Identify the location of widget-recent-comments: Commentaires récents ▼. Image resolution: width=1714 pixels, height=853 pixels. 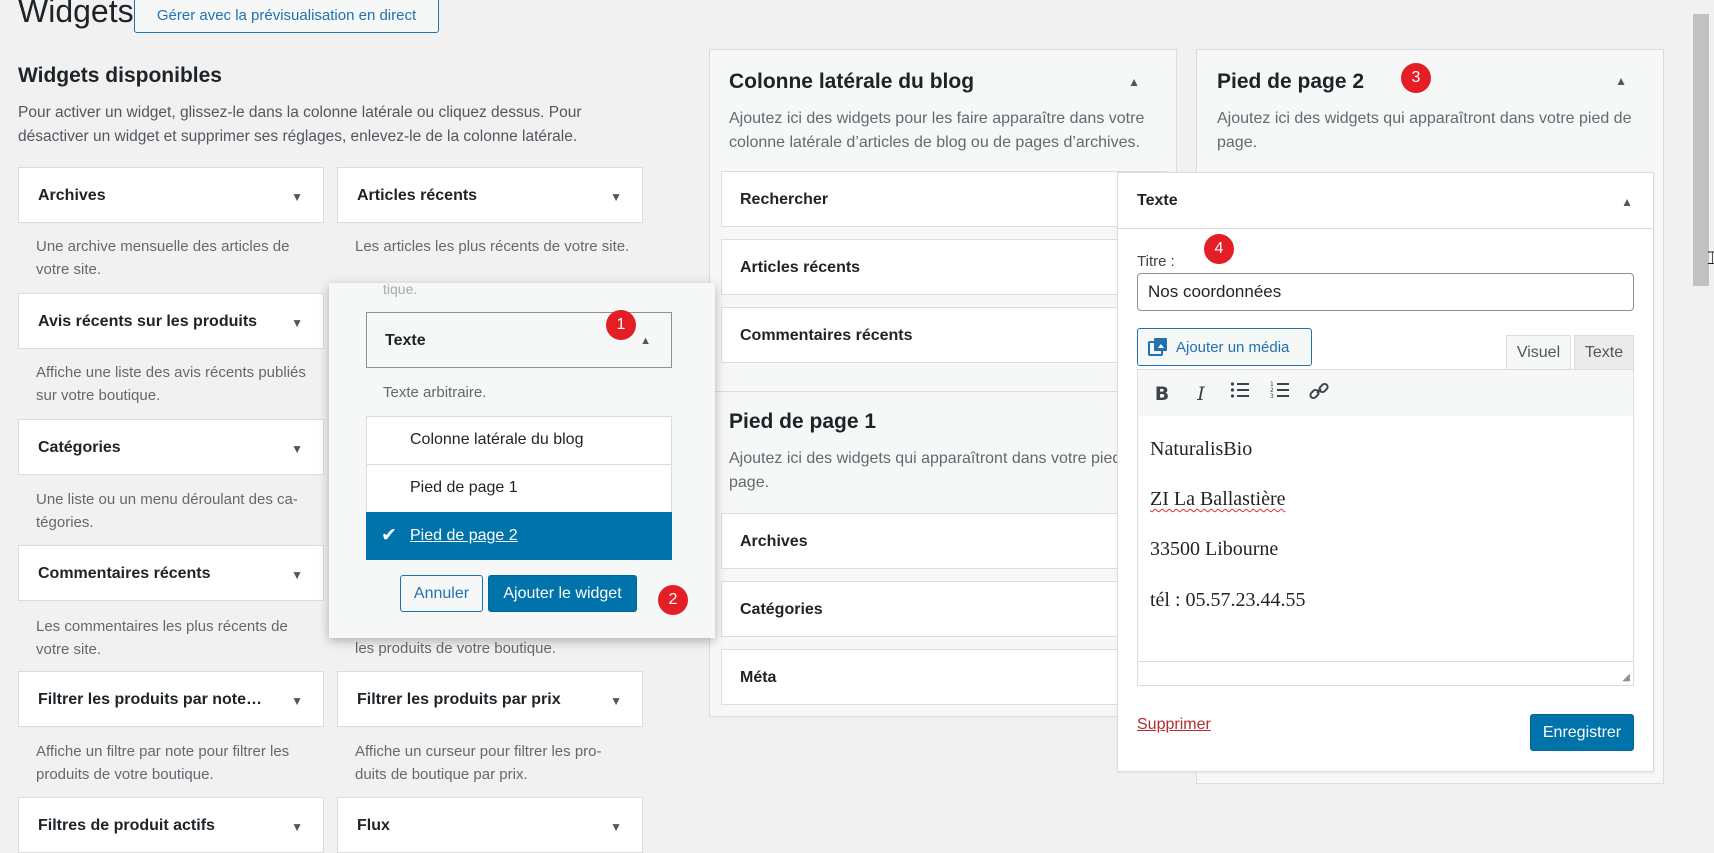
(171, 573).